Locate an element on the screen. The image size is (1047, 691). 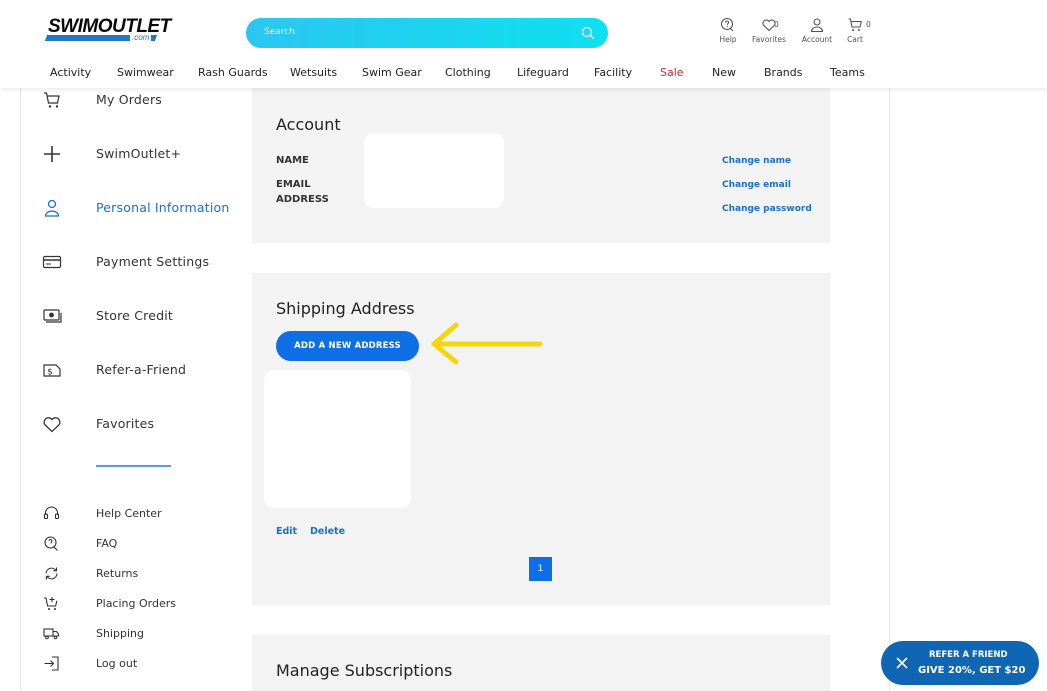
sidebar-item-my-orders: My Orders is located at coordinates (140, 101).